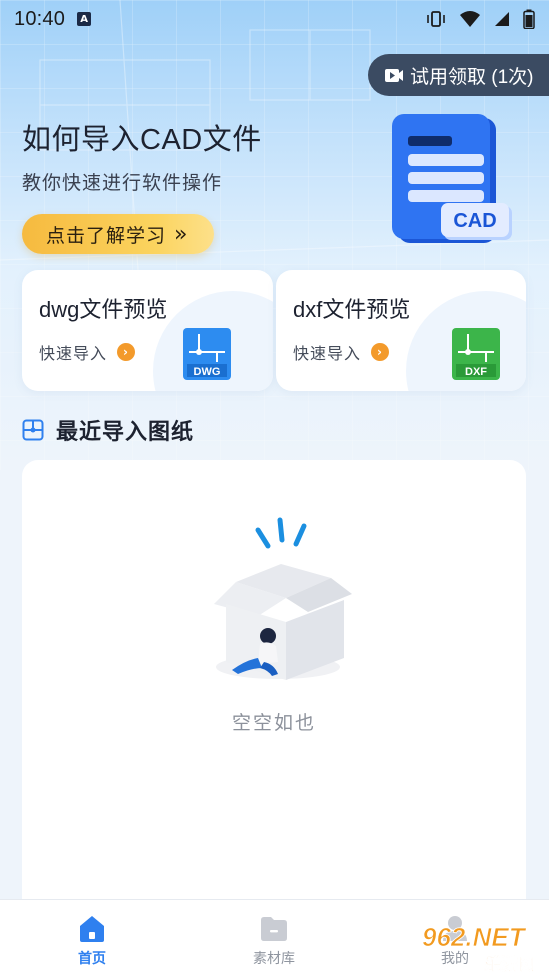 The image size is (549, 976). I want to click on dxf-card-title: dxf文件预览, so click(352, 309).